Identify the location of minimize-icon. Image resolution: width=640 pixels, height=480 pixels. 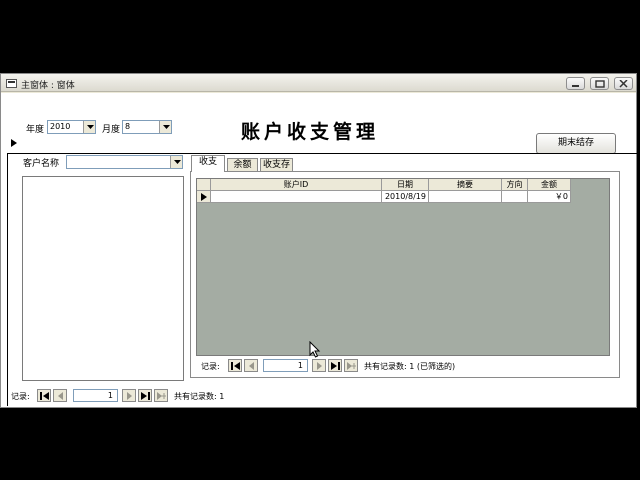
(575, 86).